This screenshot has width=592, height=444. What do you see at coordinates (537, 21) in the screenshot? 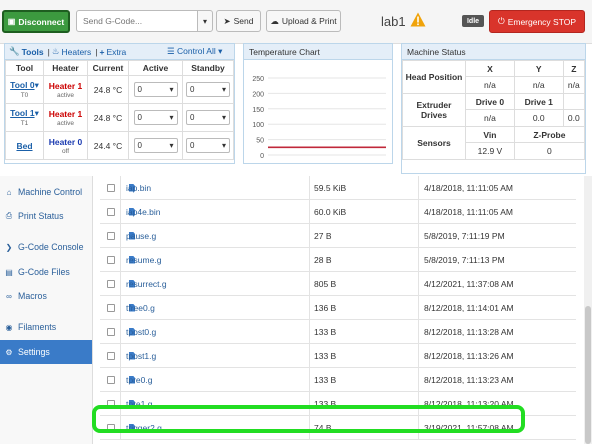
I see `emergency-stop-button: ⏻ Emergency STOP` at bounding box center [537, 21].